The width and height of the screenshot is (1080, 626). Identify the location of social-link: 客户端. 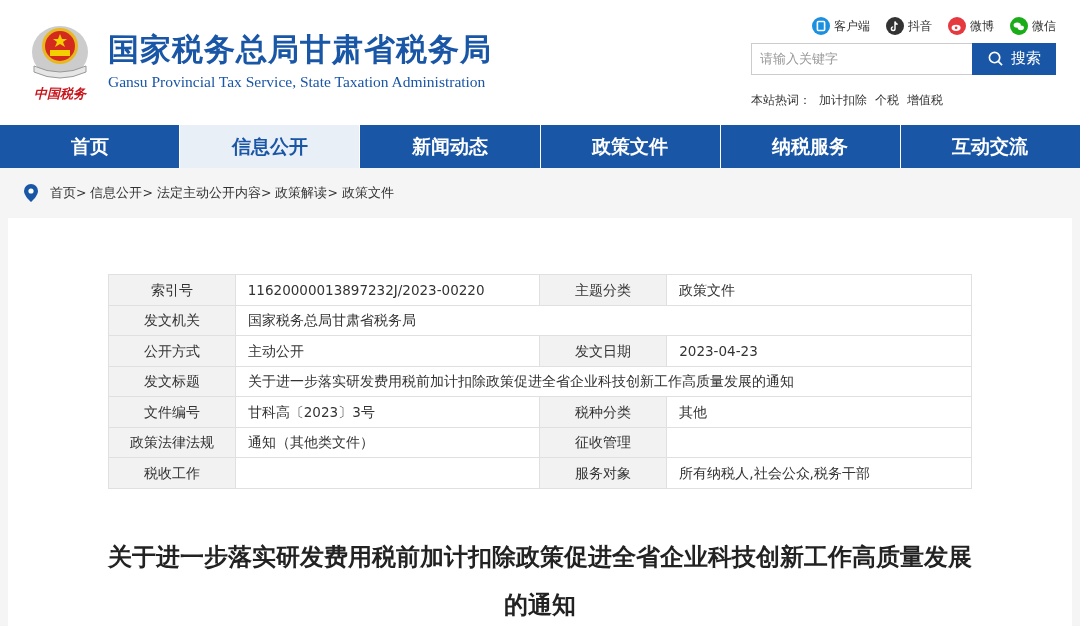
(841, 25).